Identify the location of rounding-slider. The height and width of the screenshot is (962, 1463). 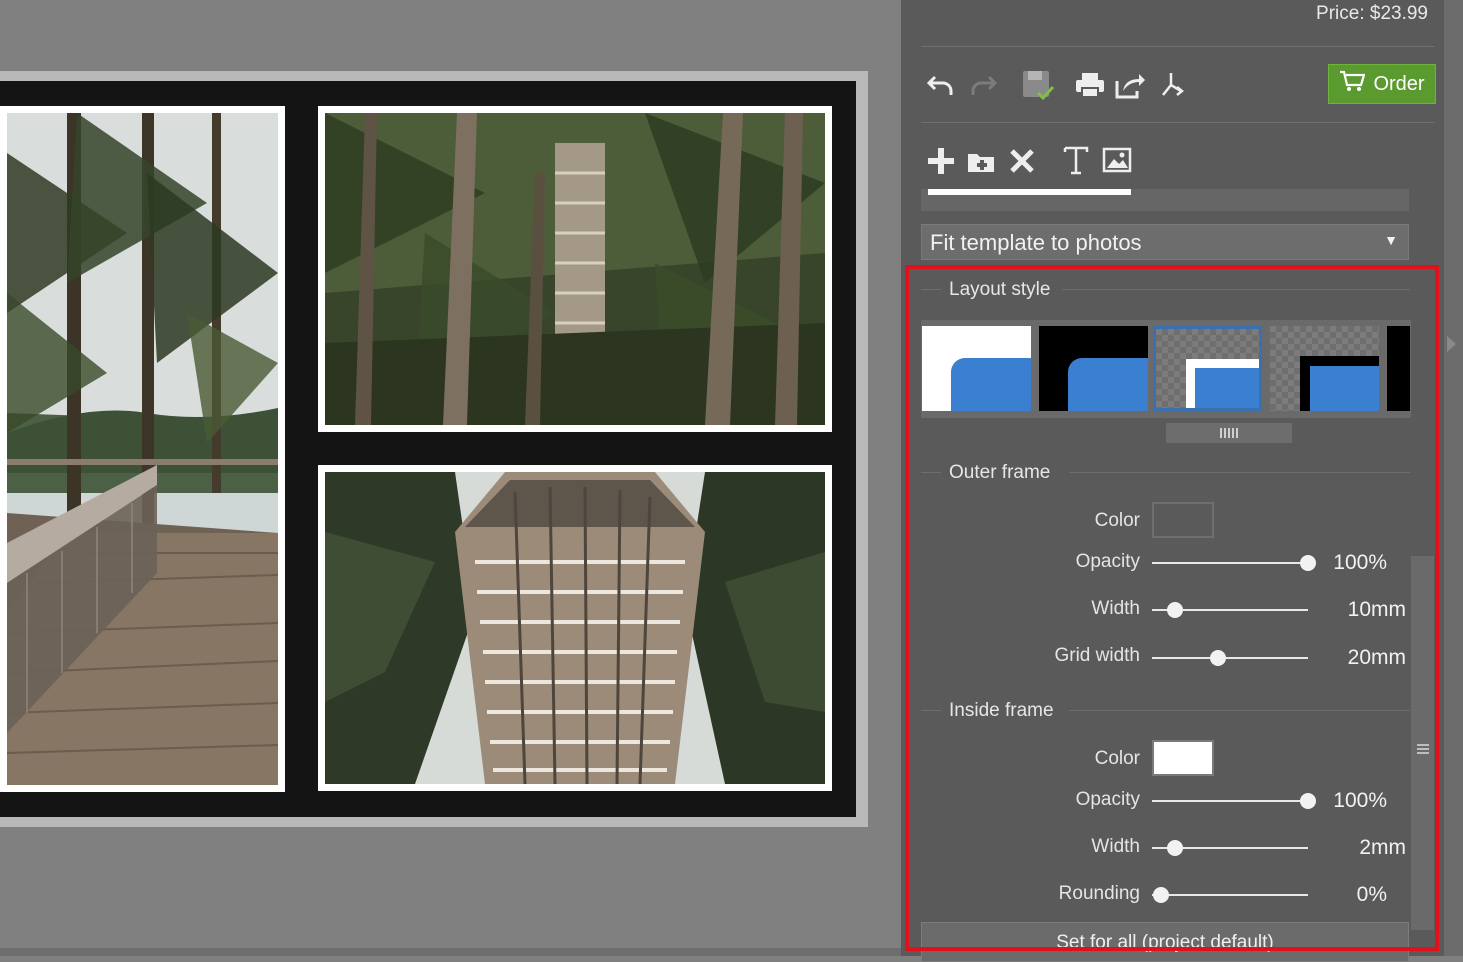
(1230, 895).